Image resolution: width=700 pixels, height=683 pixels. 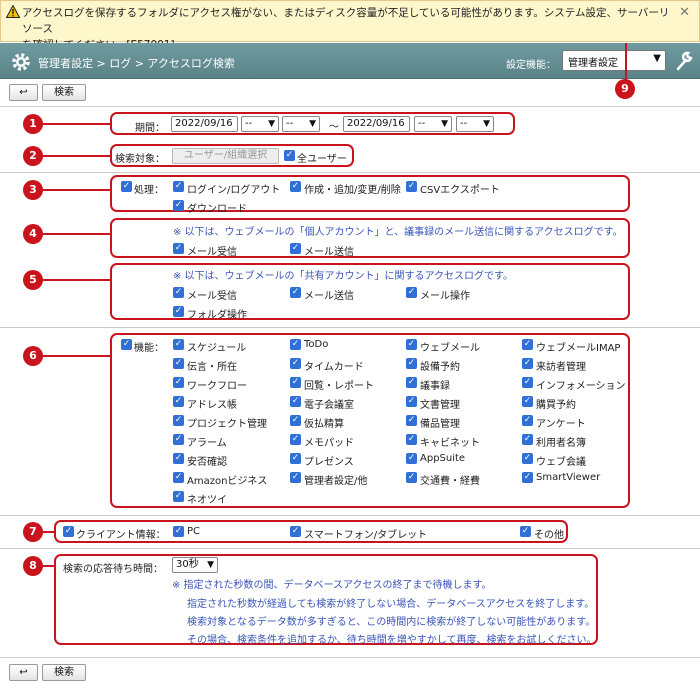 I want to click on process-item: ダウンロード, so click(x=217, y=209).